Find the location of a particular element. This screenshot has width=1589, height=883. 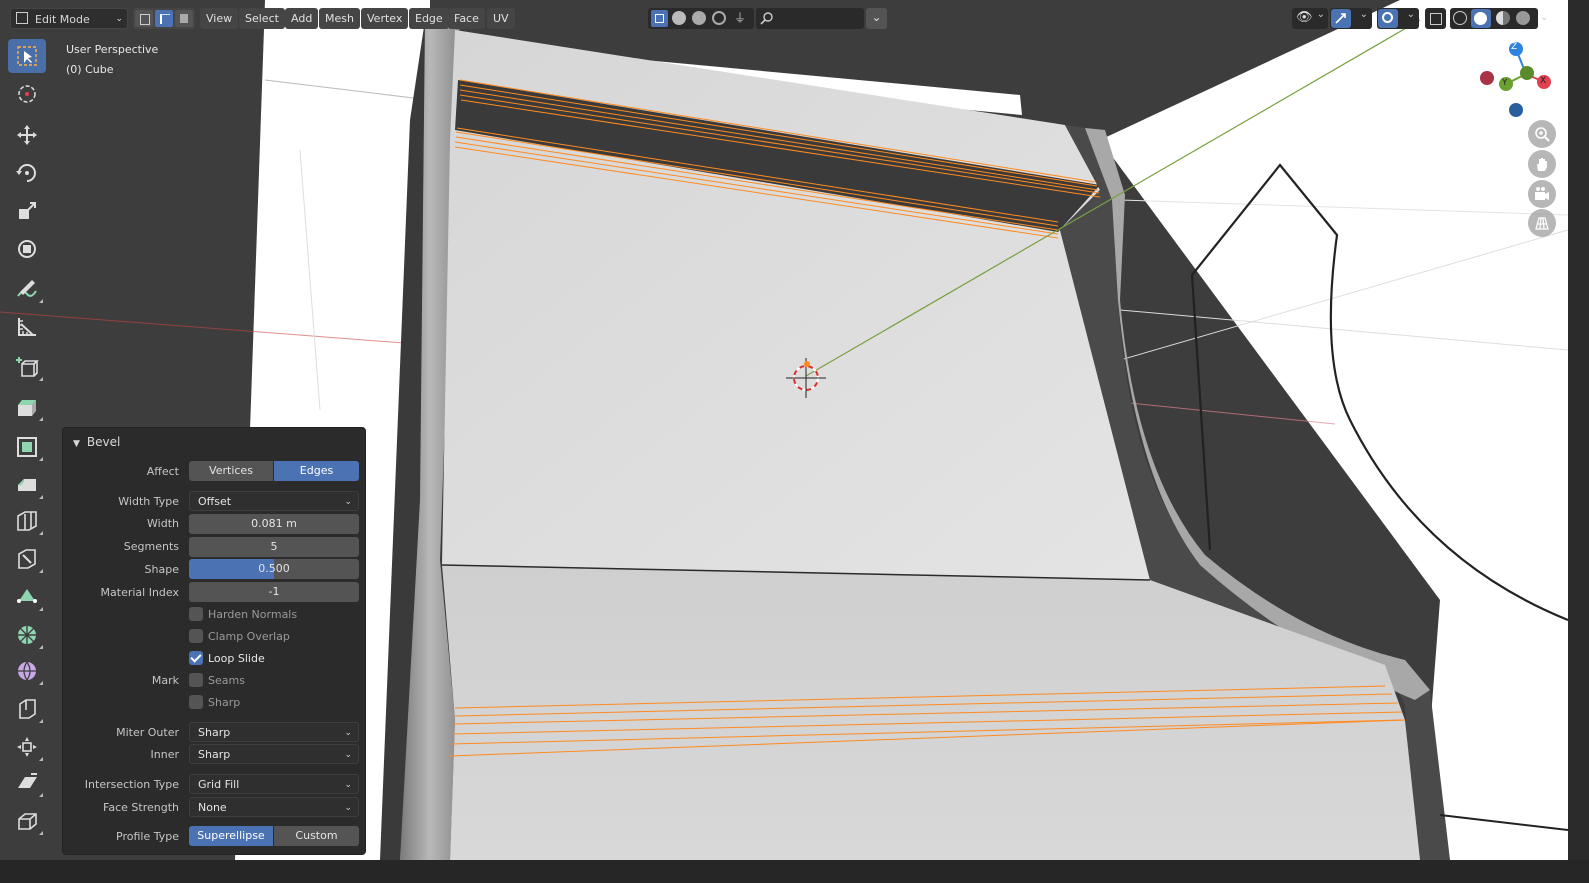

inset-faces-icon is located at coordinates (27, 447).